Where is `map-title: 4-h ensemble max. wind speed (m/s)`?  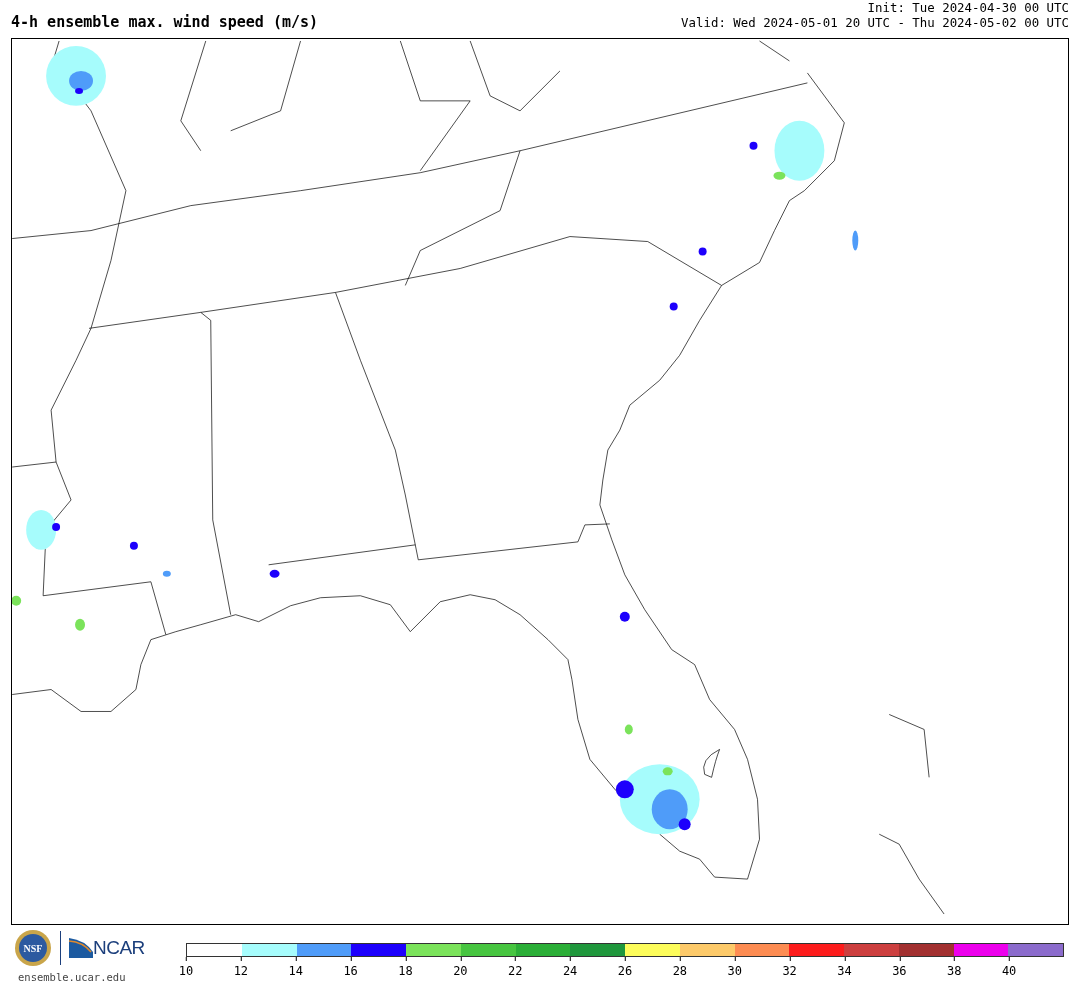
map-title: 4-h ensemble max. wind speed (m/s) is located at coordinates (165, 22).